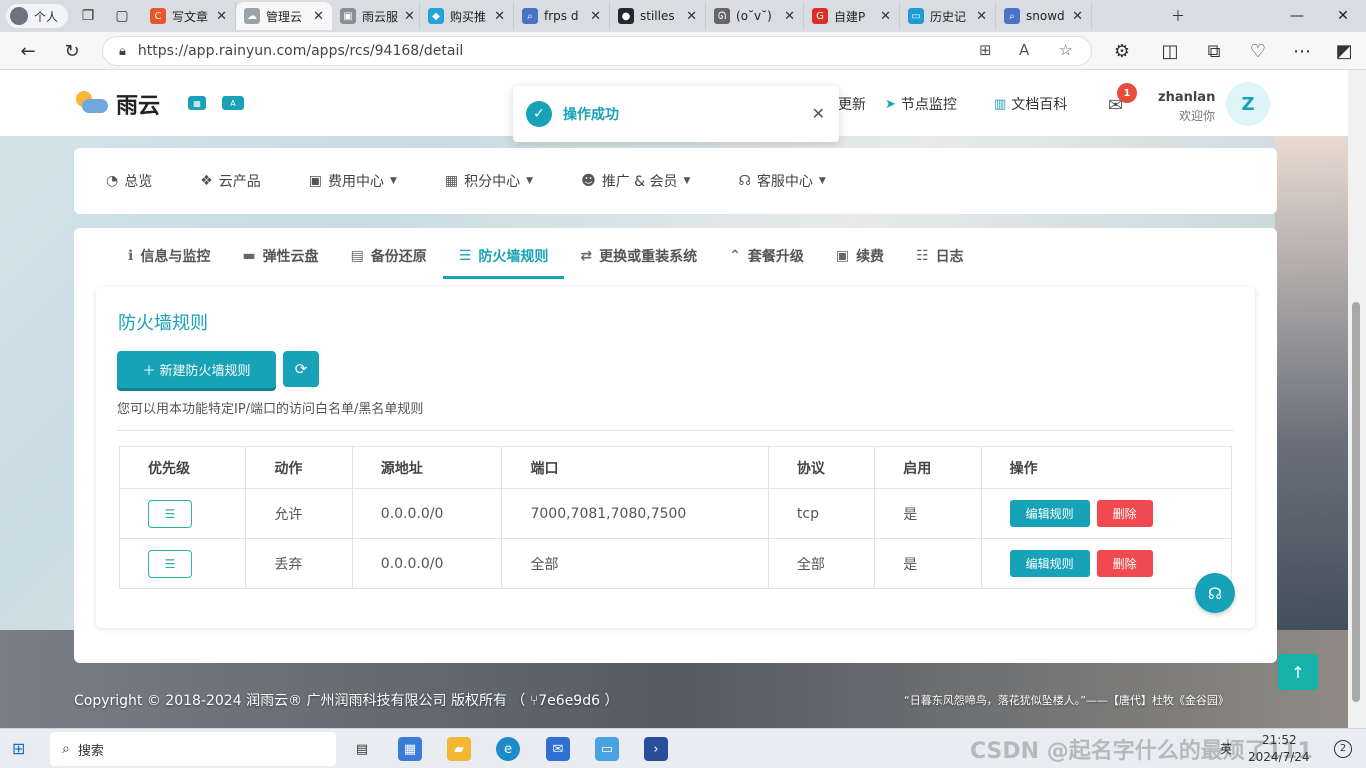  What do you see at coordinates (233, 103) in the screenshot?
I see `translate-icon: A` at bounding box center [233, 103].